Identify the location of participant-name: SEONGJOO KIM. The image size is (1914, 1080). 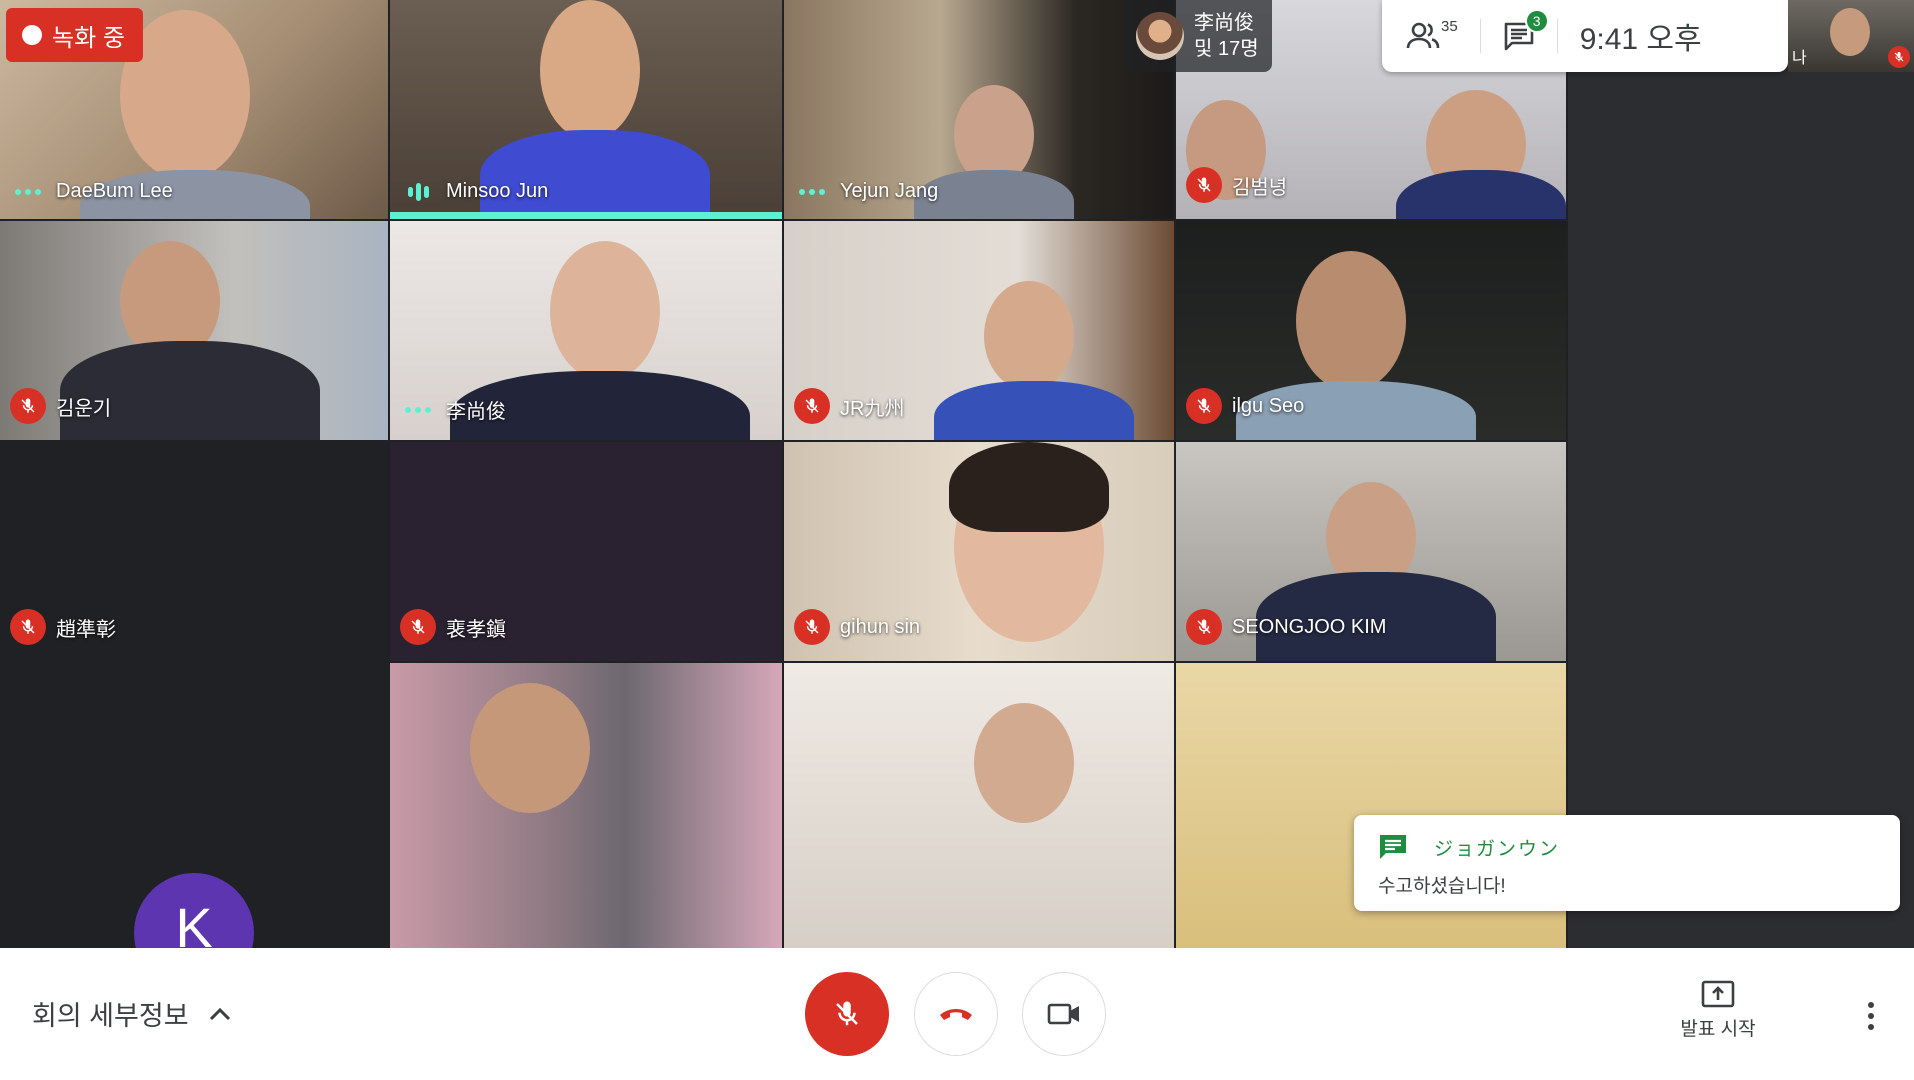
(1309, 626).